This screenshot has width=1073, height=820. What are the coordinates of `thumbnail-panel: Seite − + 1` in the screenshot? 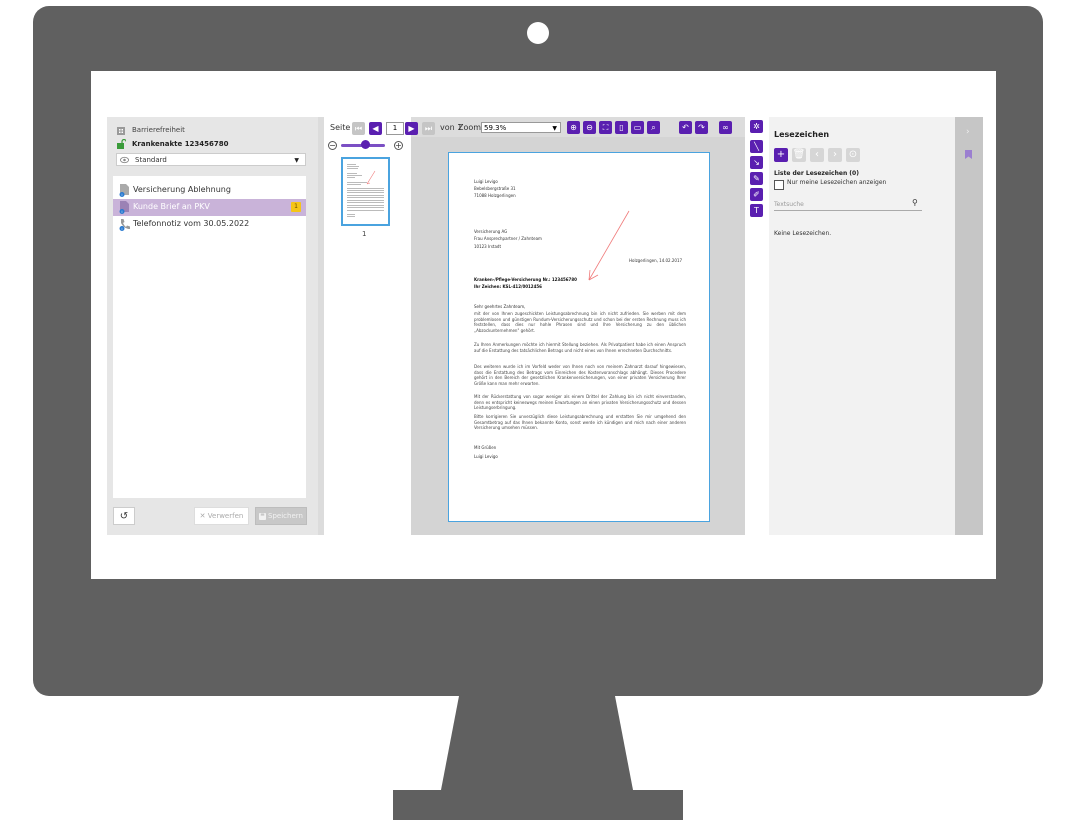 It's located at (367, 326).